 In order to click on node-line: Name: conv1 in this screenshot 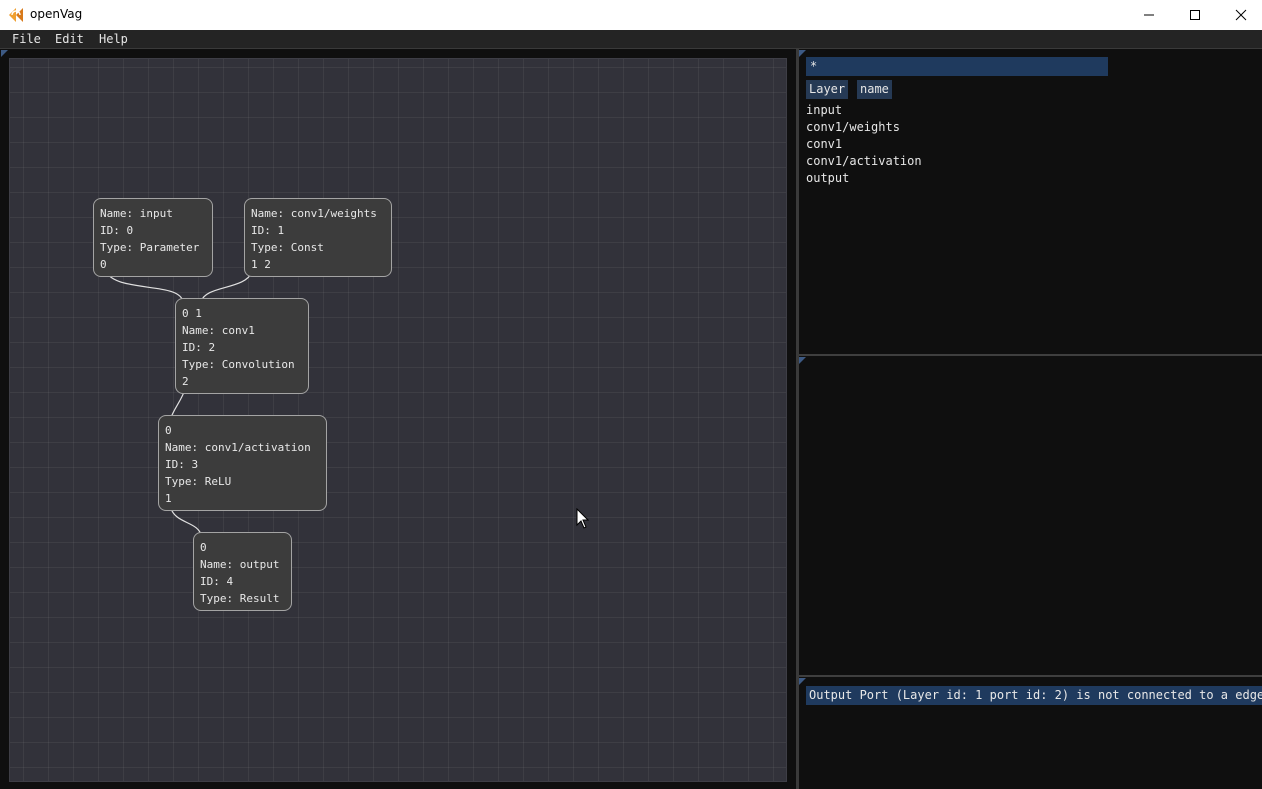, I will do `click(218, 330)`.